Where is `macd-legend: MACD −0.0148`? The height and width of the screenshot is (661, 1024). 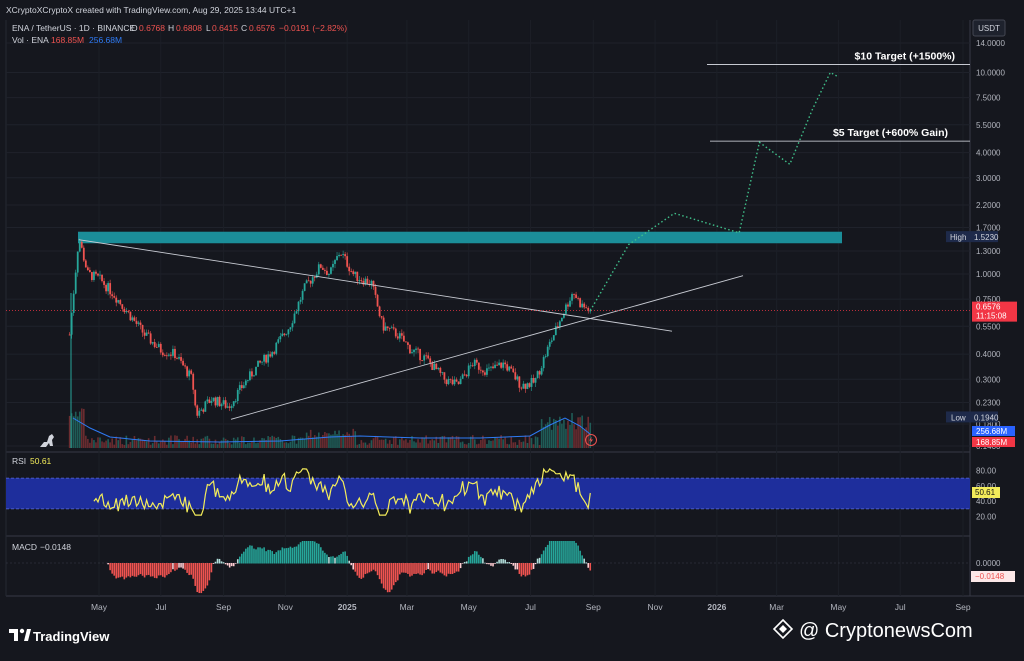
macd-legend: MACD −0.0148 is located at coordinates (41, 547).